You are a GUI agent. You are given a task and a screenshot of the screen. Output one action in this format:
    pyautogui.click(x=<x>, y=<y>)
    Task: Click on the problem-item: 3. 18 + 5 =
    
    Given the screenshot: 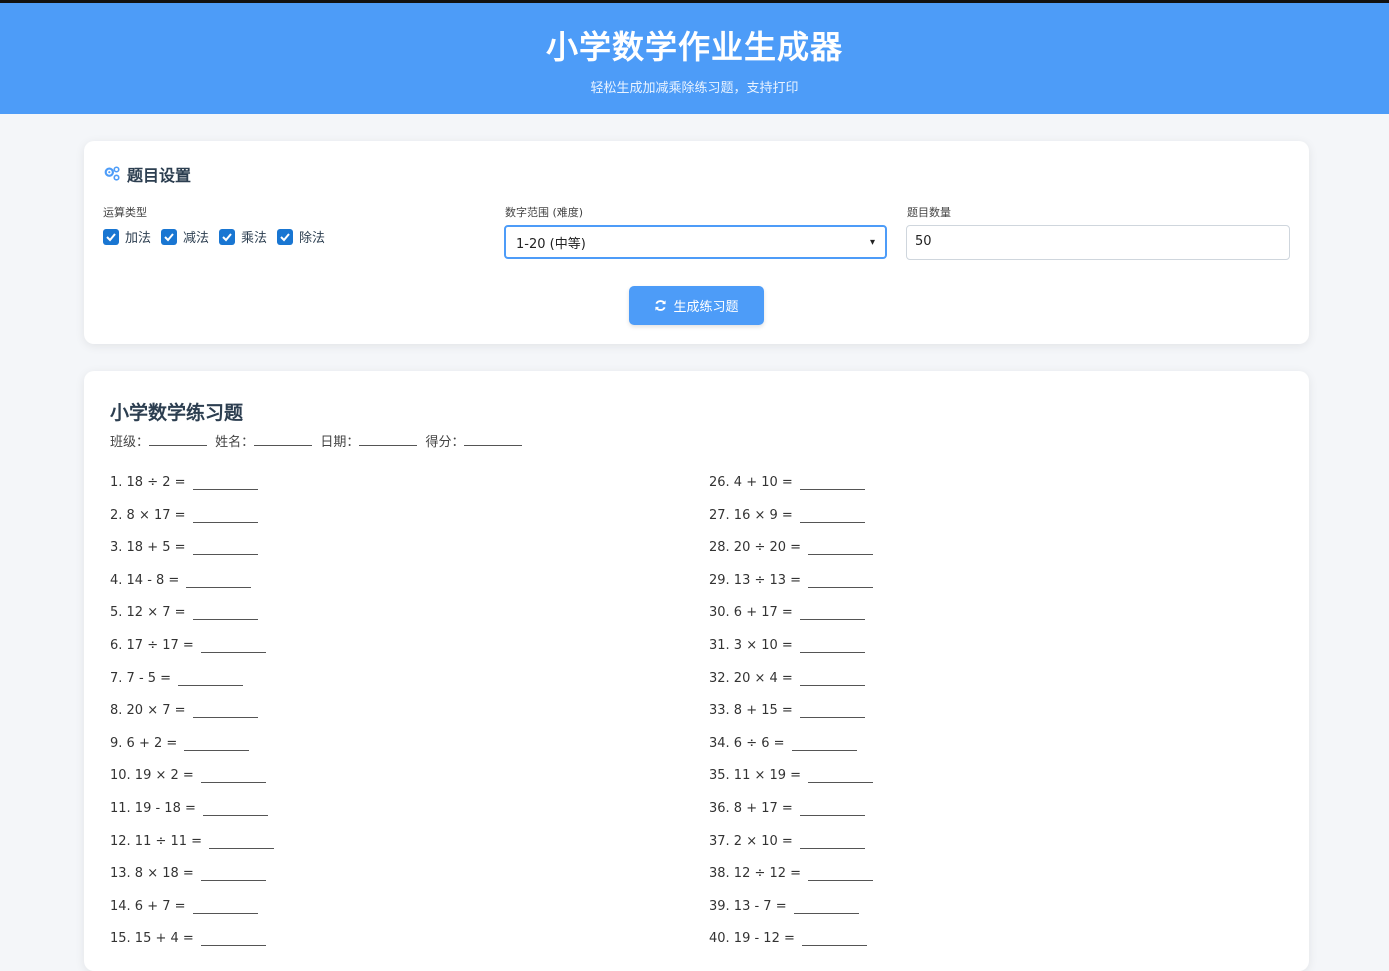 What is the action you would take?
    pyautogui.click(x=192, y=556)
    